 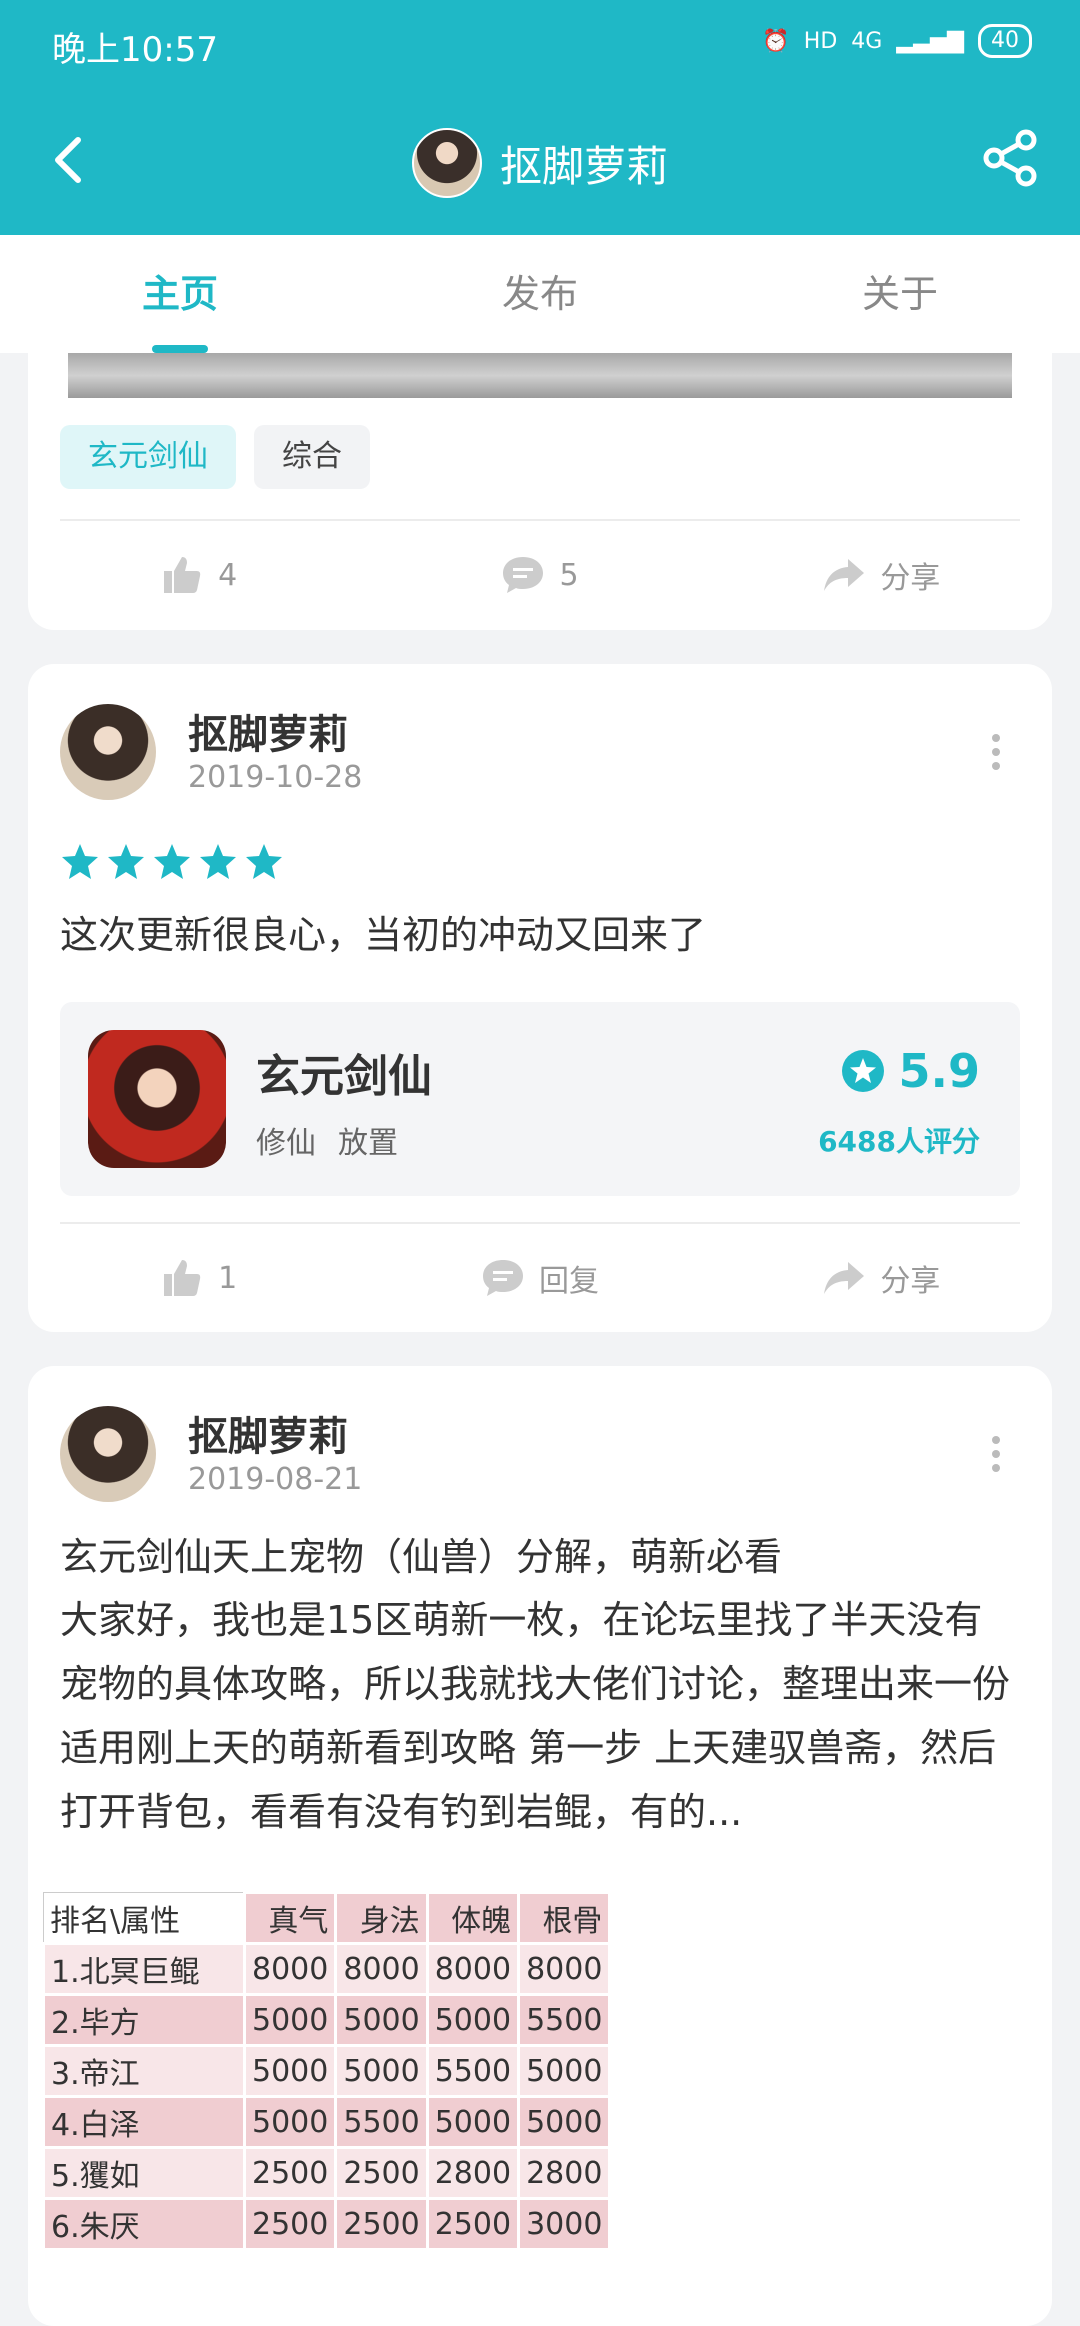 I want to click on status-bar: 晚上10:57 ⏰ HD 4G ▂▃▅▇ 40, so click(x=540, y=45).